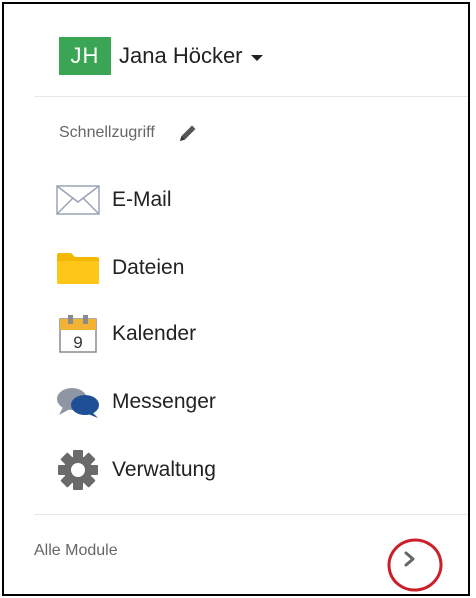  I want to click on avatar: JH, so click(85, 56).